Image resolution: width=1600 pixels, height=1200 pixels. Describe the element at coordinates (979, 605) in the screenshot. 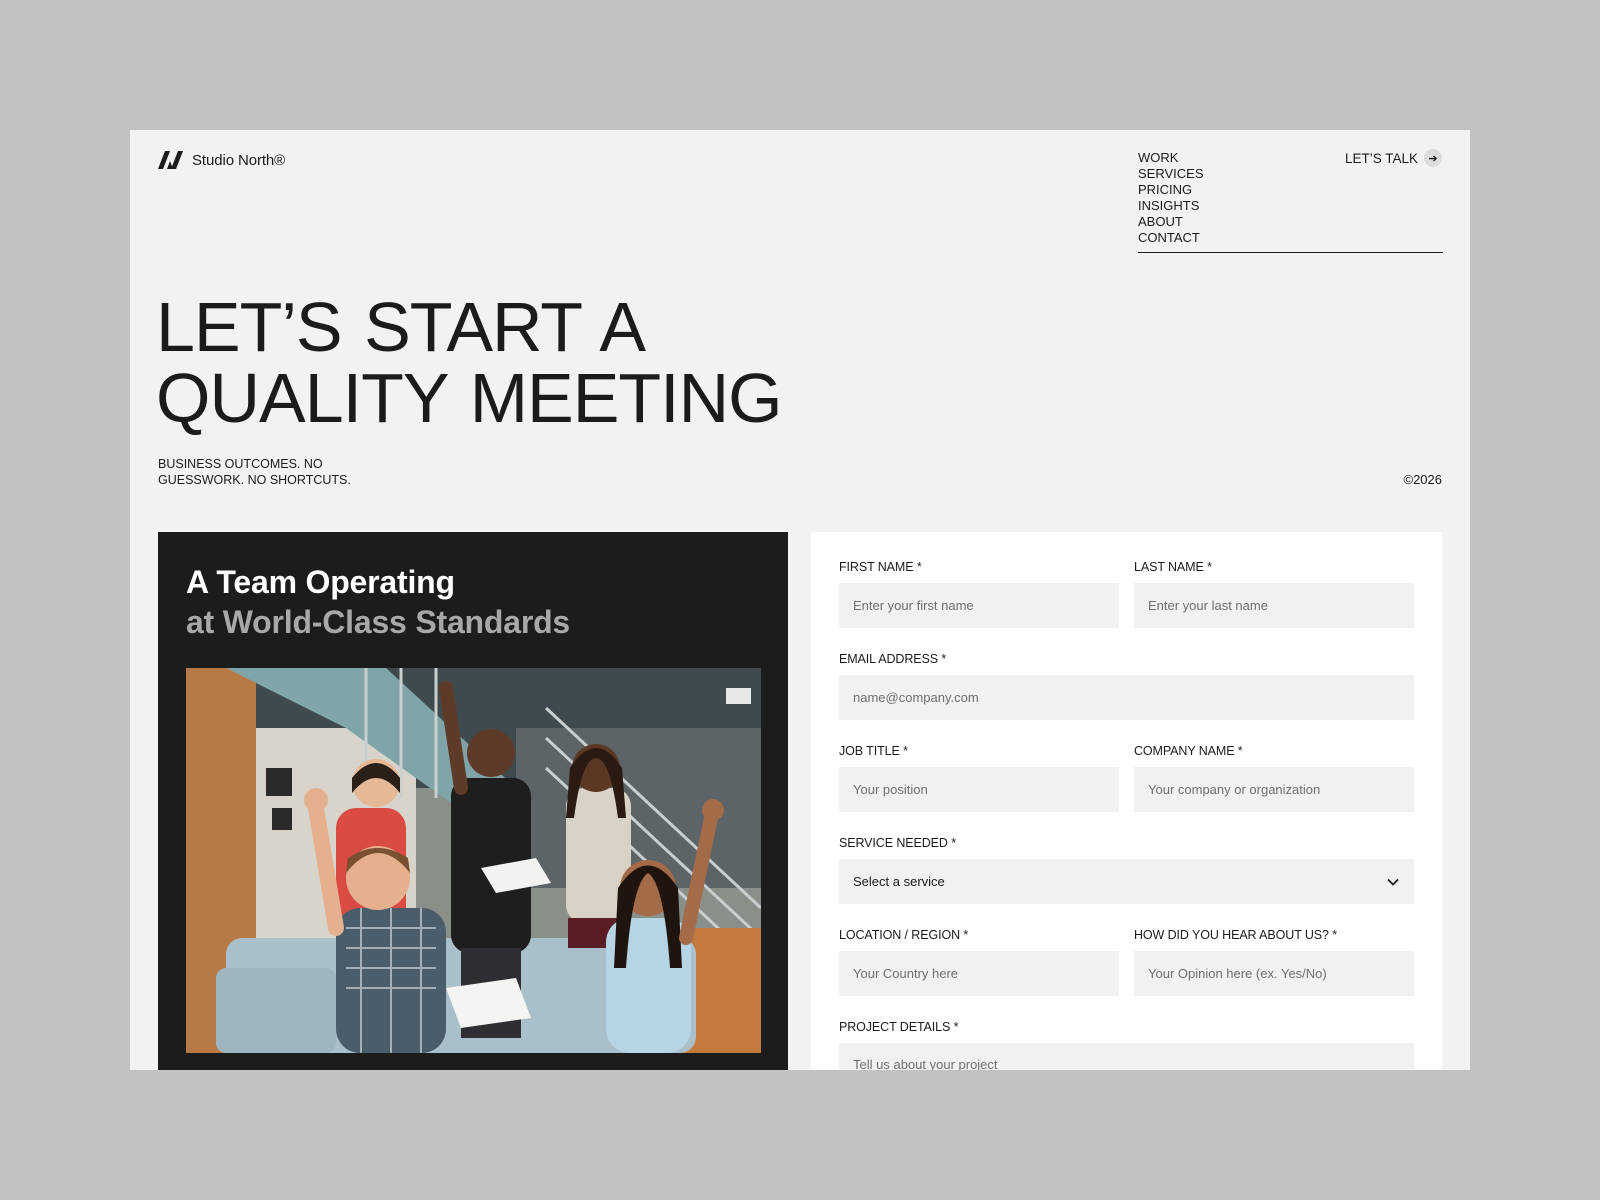

I see `first-name-input` at that location.